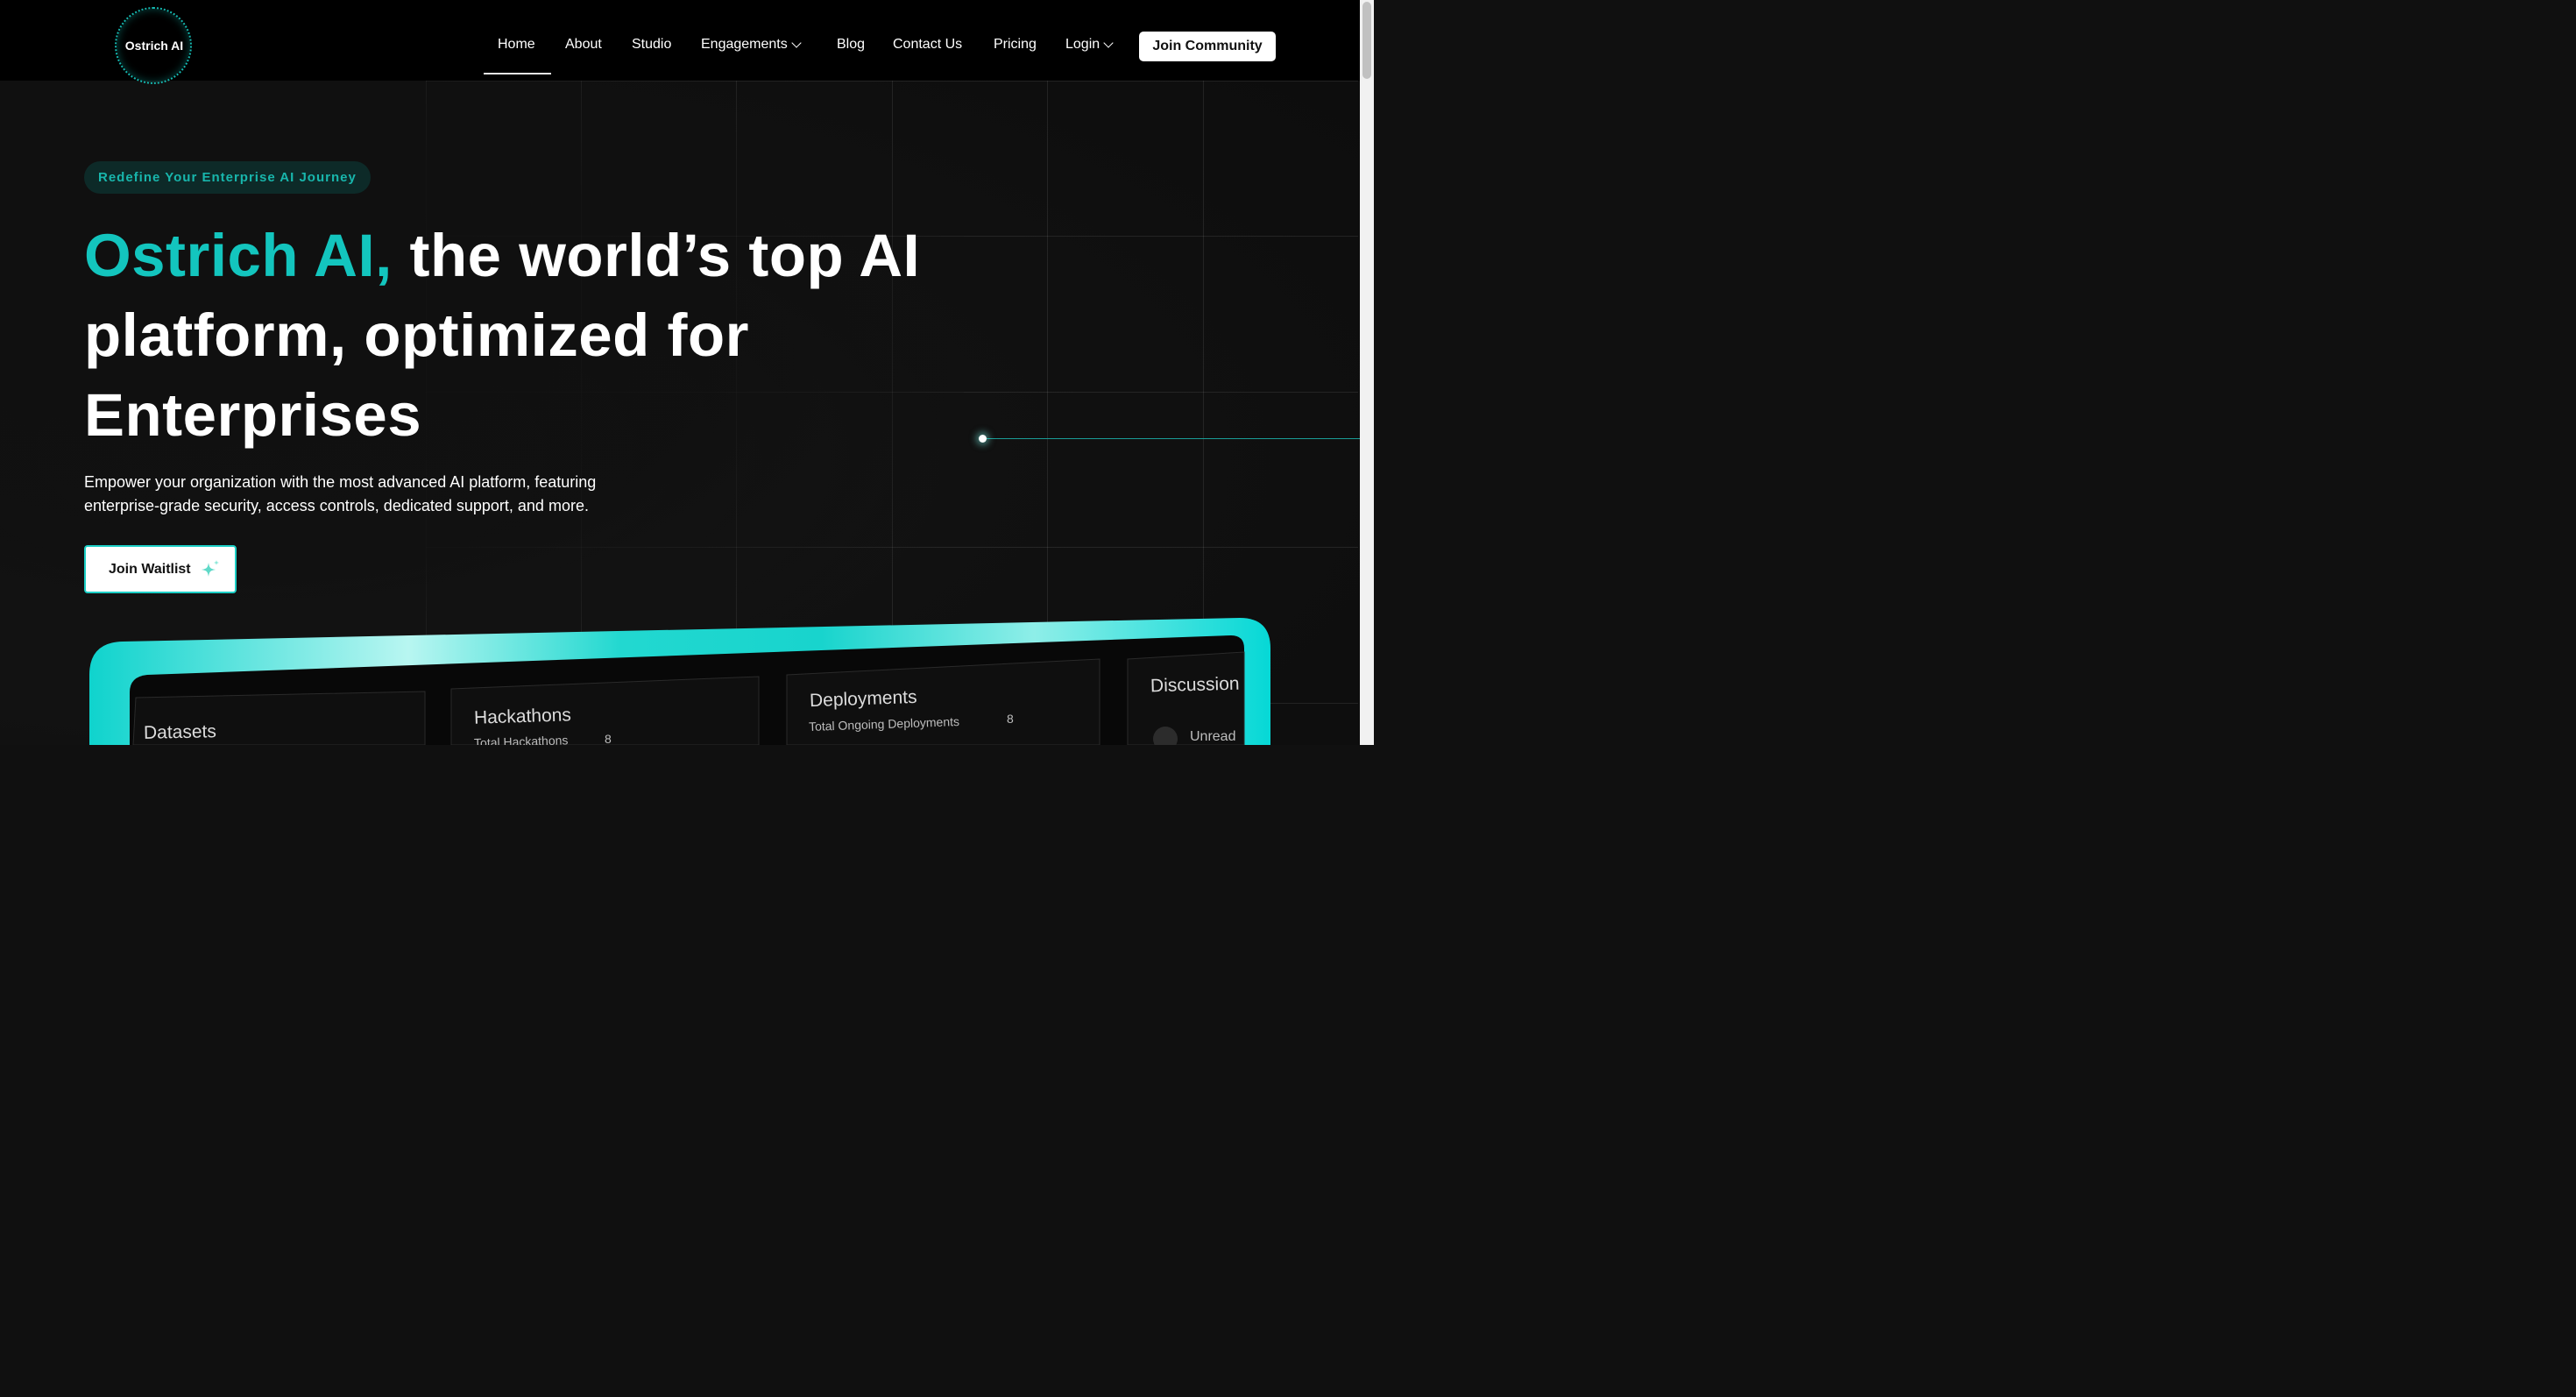  What do you see at coordinates (1367, 373) in the screenshot?
I see `vertical-scrollbar` at bounding box center [1367, 373].